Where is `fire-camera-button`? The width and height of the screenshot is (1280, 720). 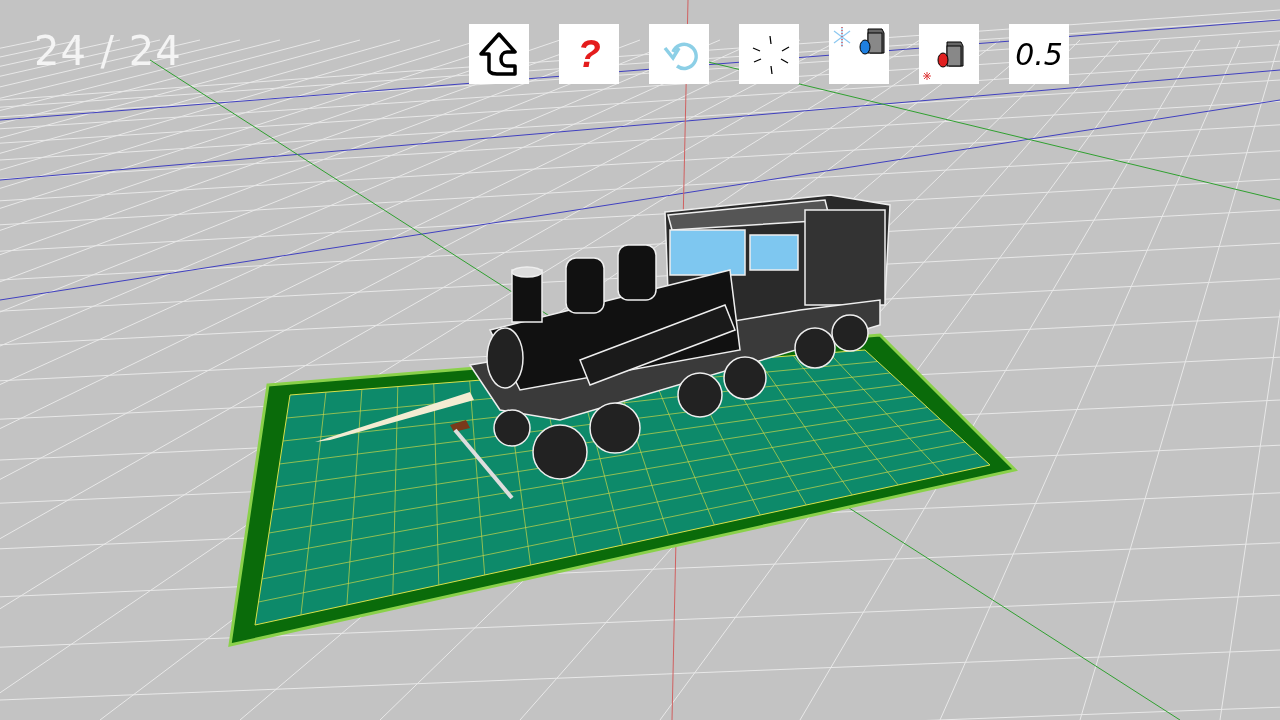 fire-camera-button is located at coordinates (949, 54).